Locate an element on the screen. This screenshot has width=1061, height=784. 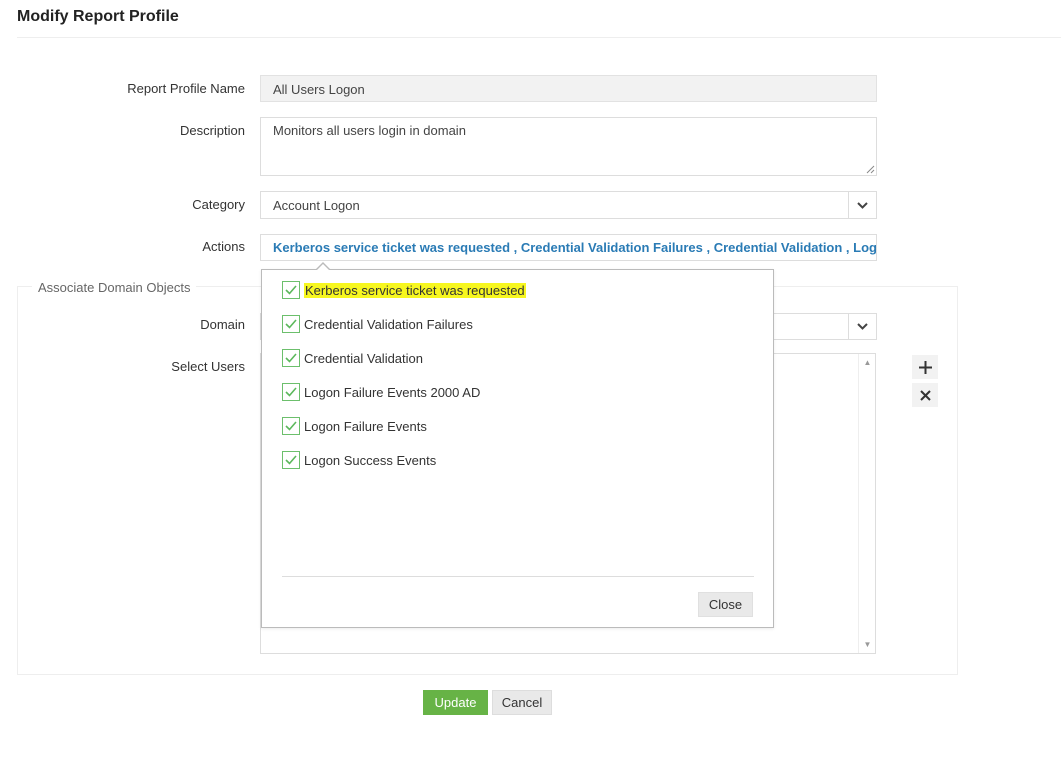
domain-label: Domain is located at coordinates (222, 324).